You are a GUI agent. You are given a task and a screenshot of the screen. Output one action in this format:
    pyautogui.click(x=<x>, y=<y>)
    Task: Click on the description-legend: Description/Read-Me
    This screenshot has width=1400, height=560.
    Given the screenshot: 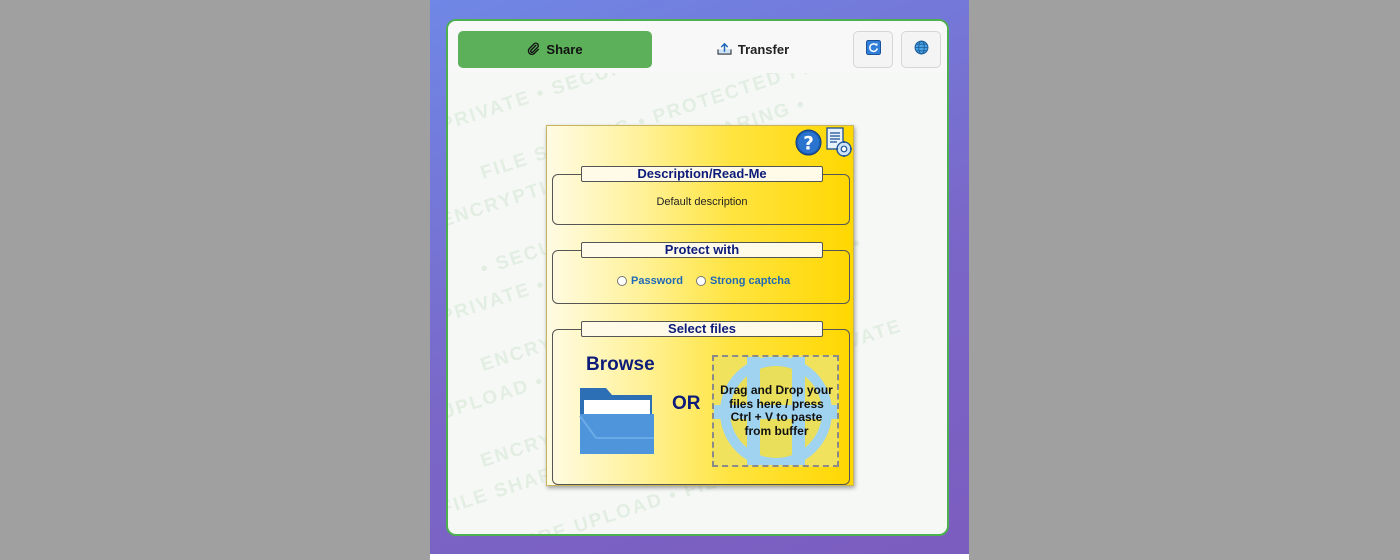 What is the action you would take?
    pyautogui.click(x=702, y=174)
    